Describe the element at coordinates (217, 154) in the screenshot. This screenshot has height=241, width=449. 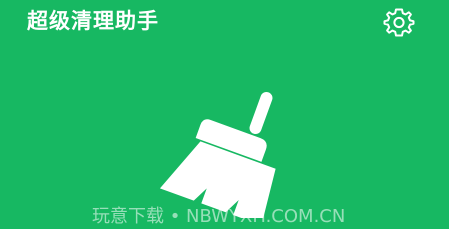
I see `broom-icon` at that location.